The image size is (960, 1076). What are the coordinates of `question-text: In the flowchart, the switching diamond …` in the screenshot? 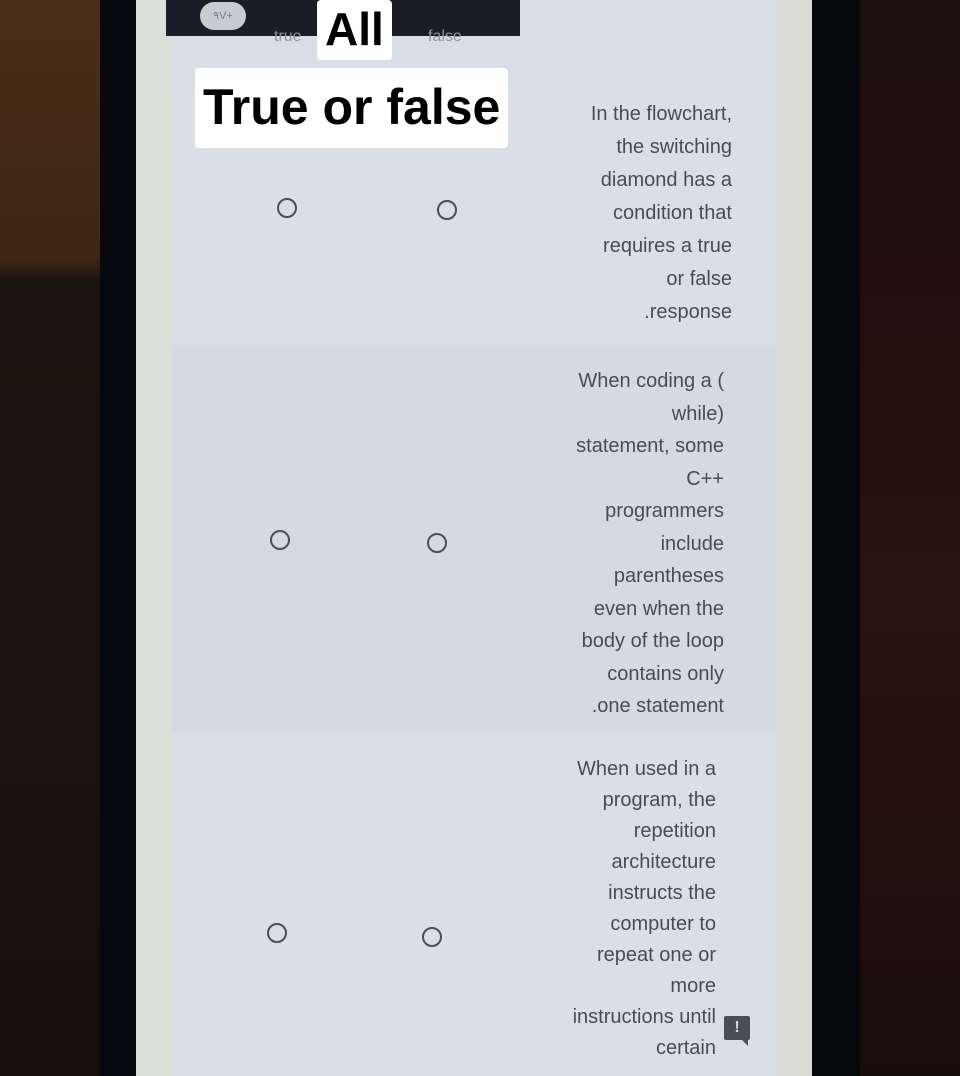 It's located at (622, 213).